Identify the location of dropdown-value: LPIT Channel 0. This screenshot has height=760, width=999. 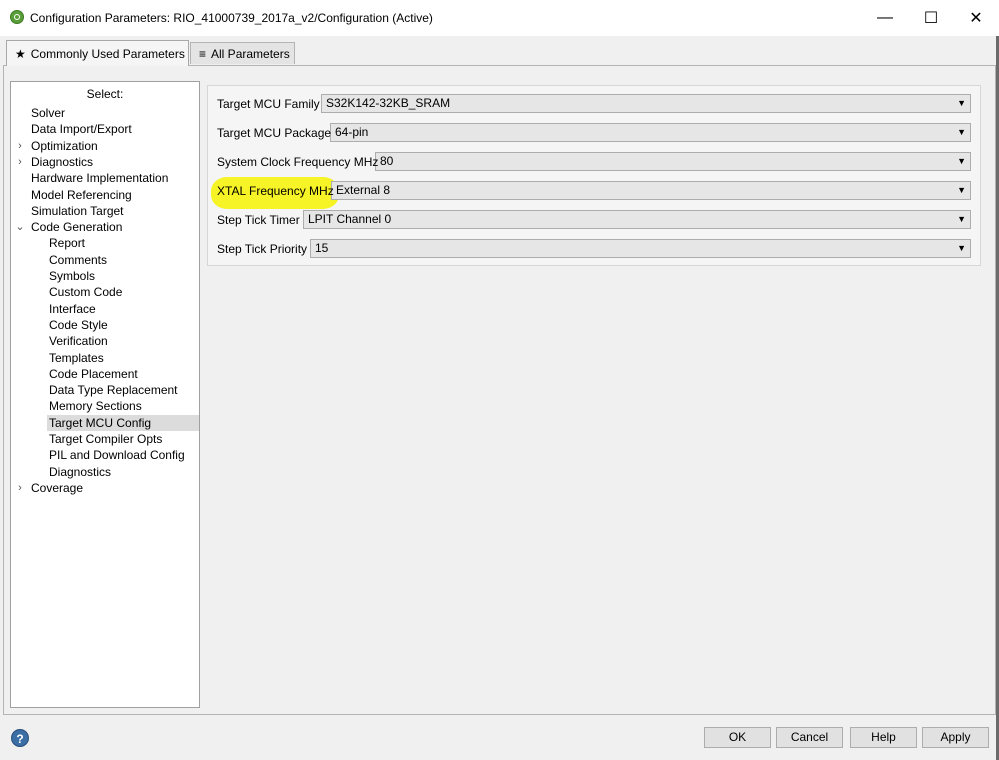
(350, 219).